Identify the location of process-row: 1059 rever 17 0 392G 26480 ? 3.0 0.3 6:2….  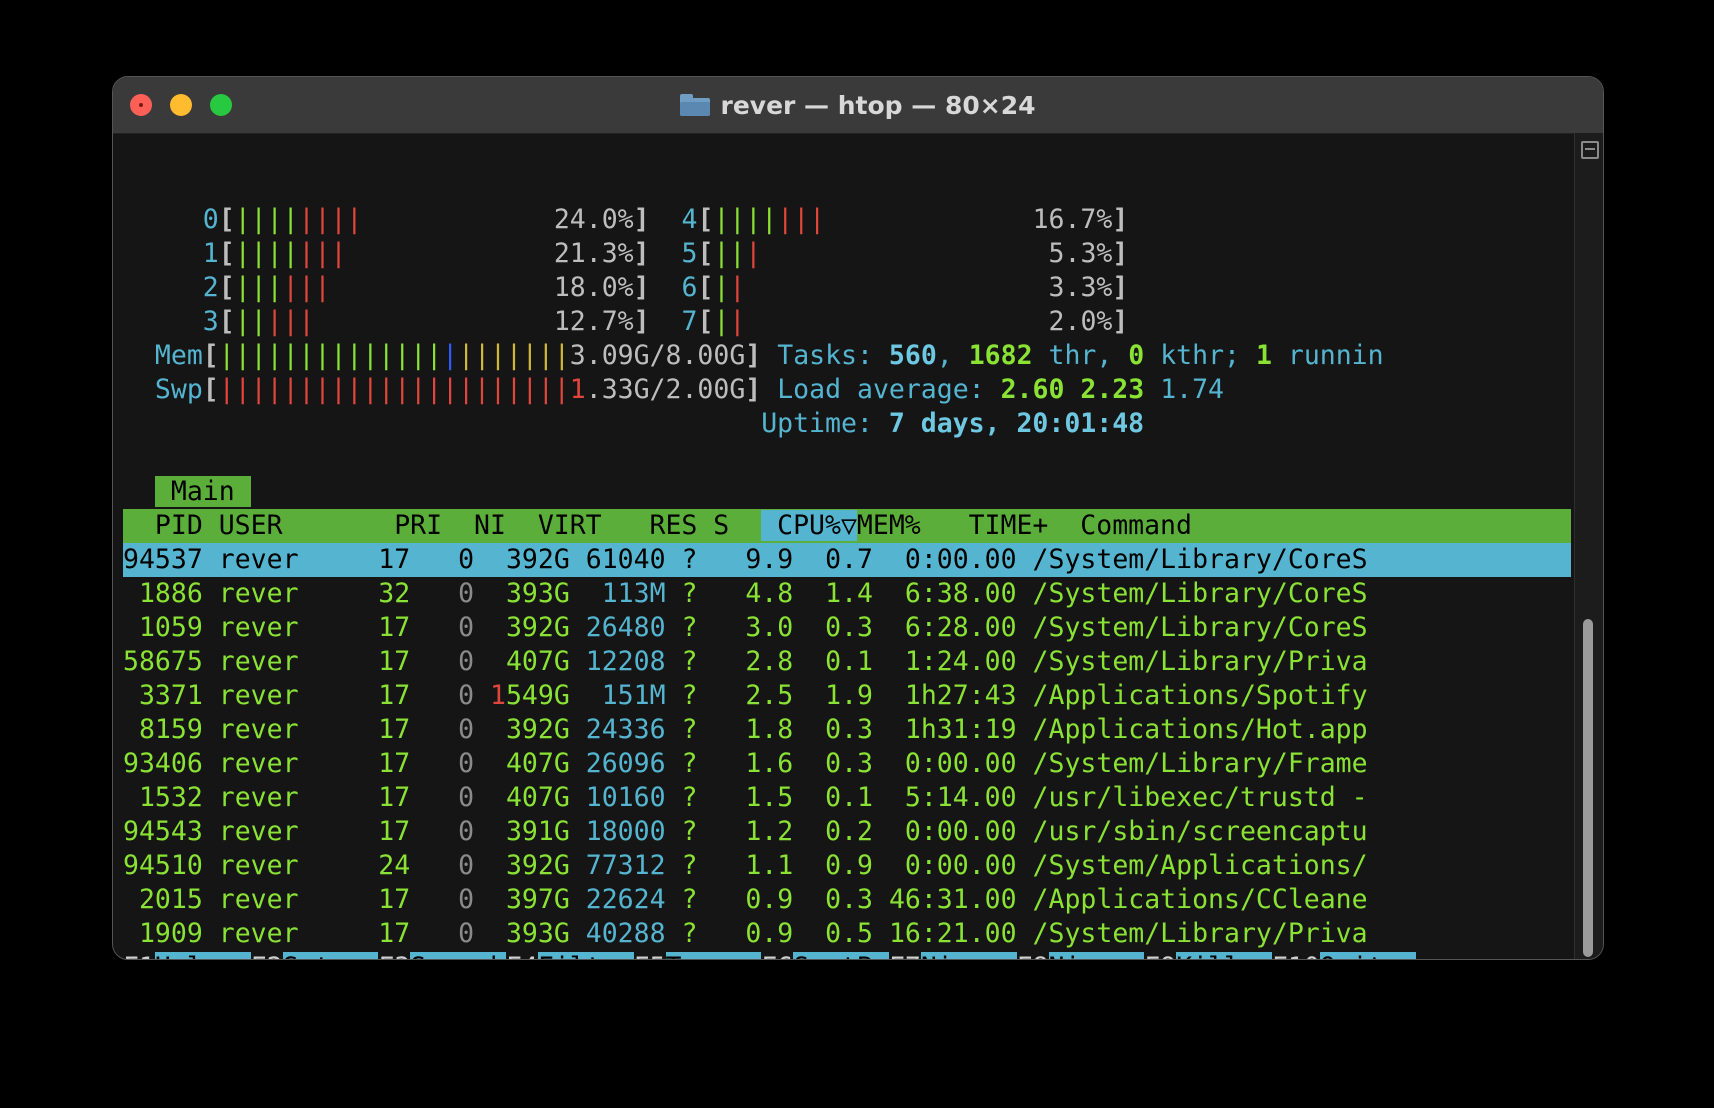
(847, 628).